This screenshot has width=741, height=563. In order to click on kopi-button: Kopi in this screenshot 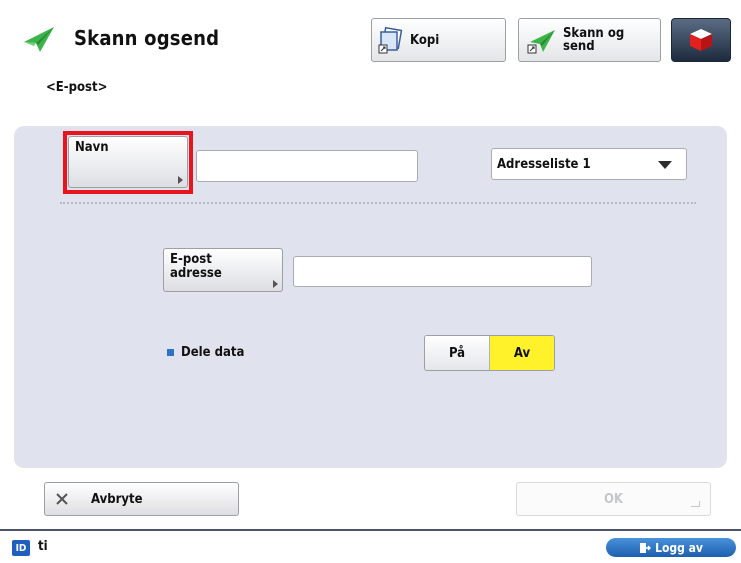, I will do `click(438, 40)`.